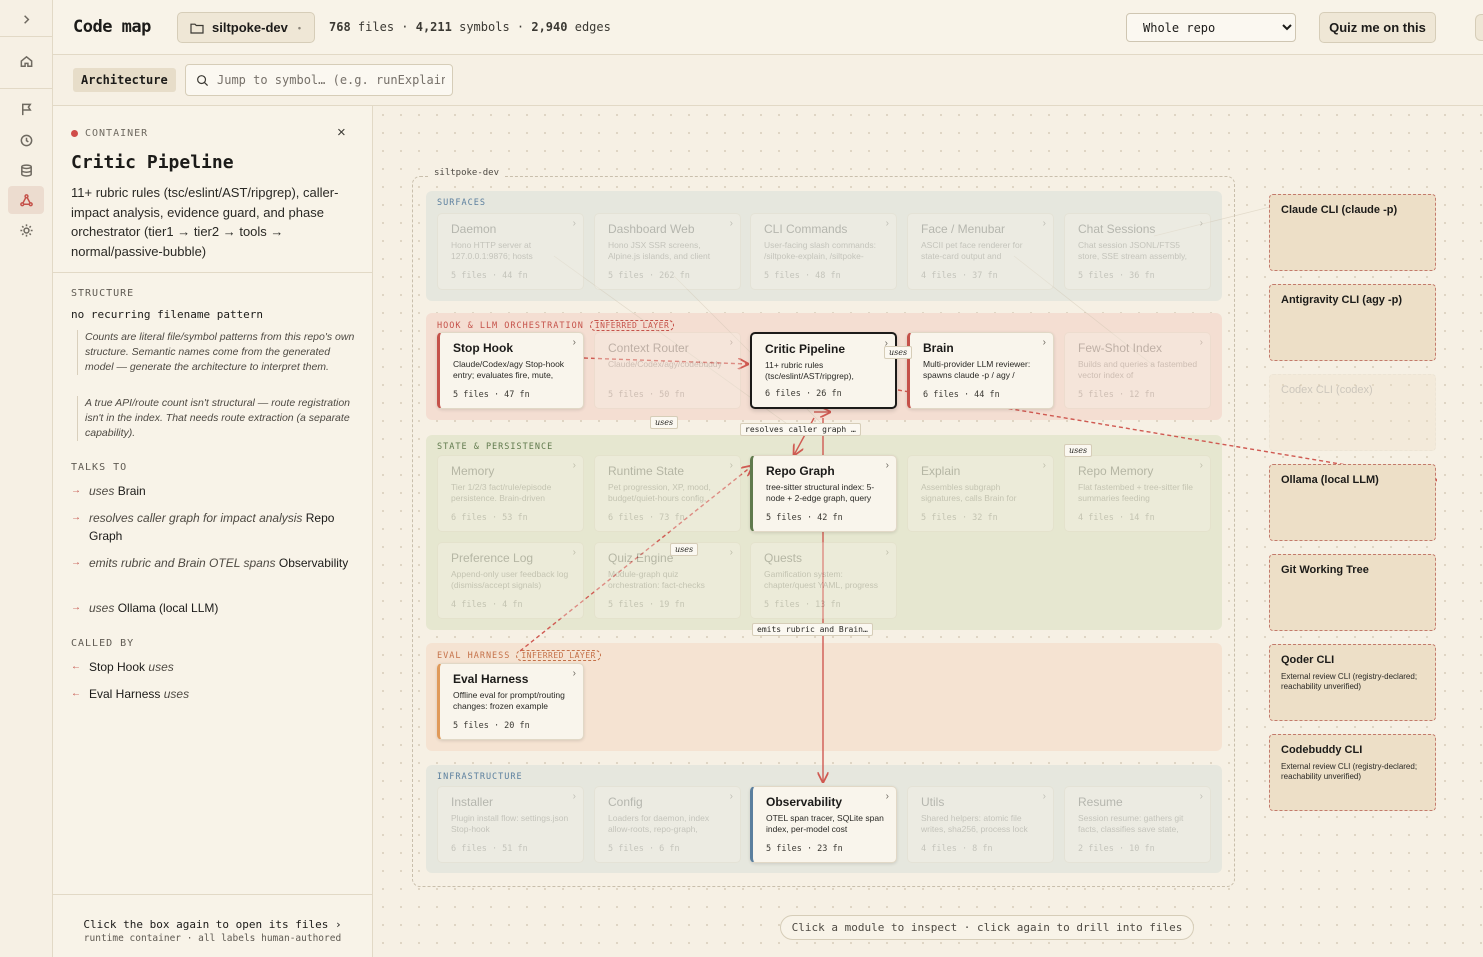 This screenshot has height=957, width=1483. Describe the element at coordinates (783, 558) in the screenshot. I see `module-title: Quests` at that location.